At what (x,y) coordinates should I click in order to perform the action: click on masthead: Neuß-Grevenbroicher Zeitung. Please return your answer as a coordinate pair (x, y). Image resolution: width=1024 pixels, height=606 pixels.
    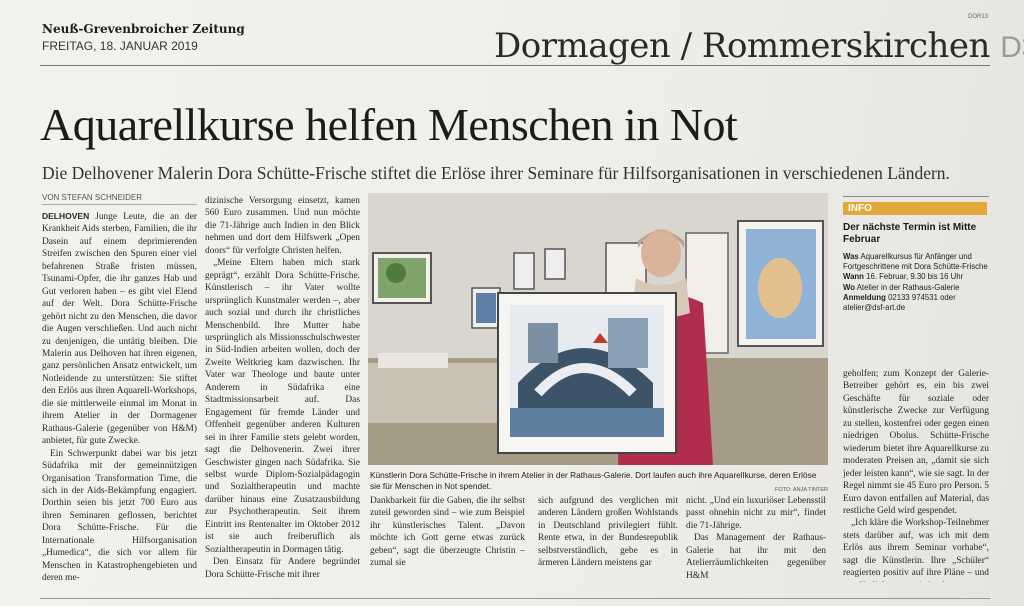
    Looking at the image, I should click on (143, 29).